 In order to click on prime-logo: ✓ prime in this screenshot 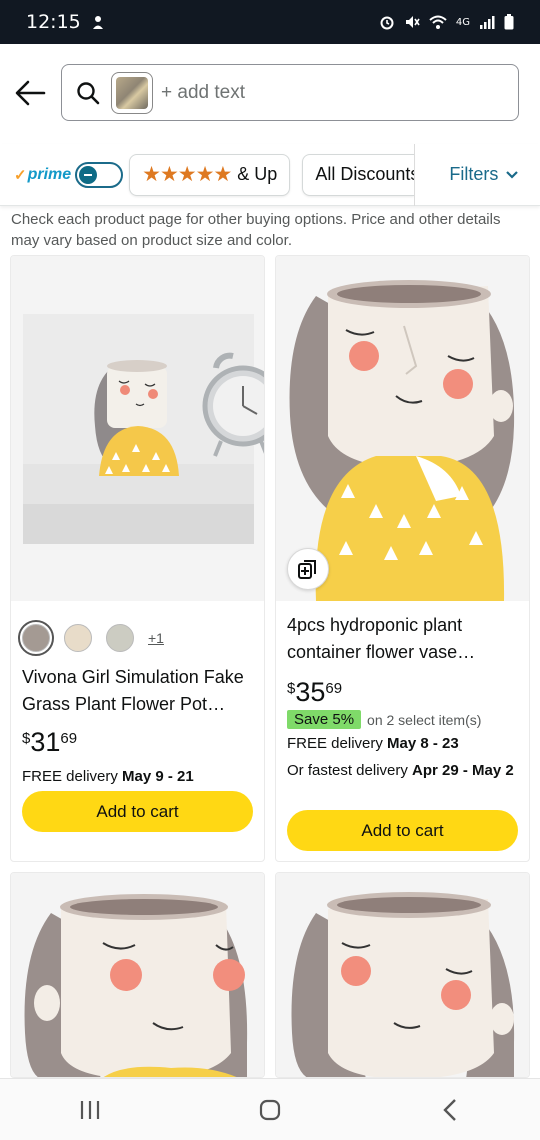, I will do `click(42, 175)`.